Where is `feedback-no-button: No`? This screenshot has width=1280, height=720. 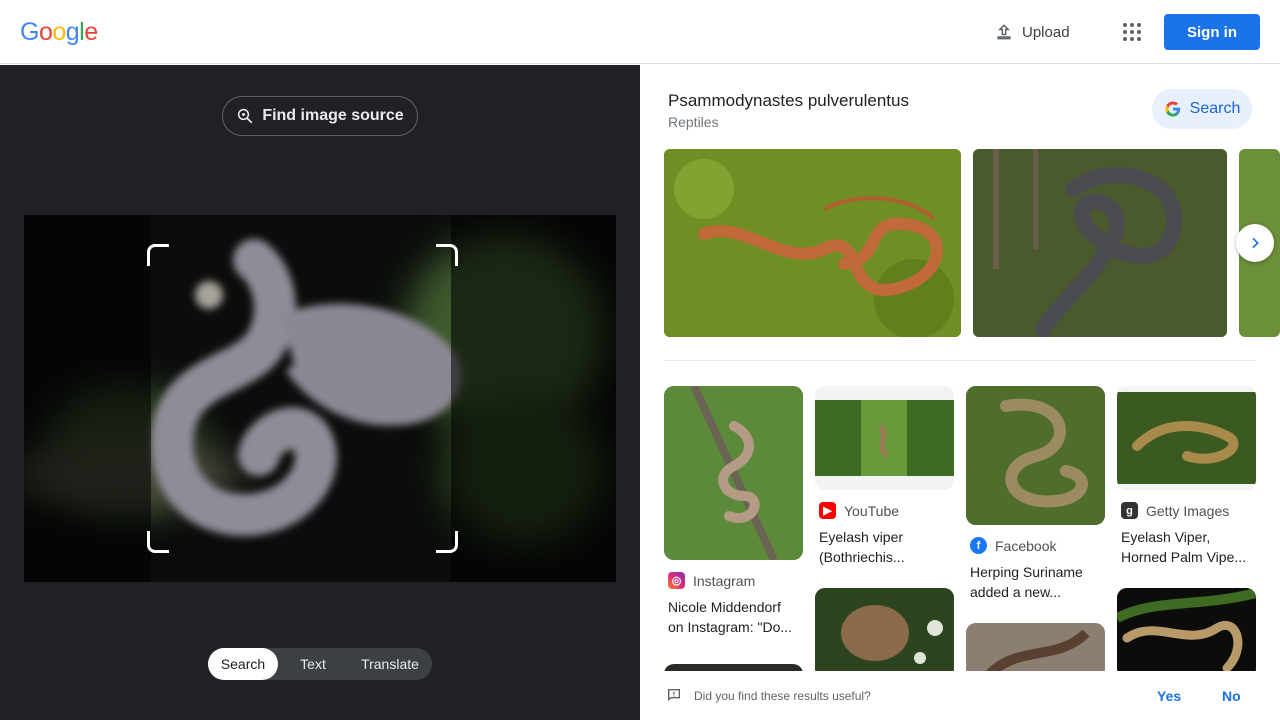
feedback-no-button: No is located at coordinates (1231, 696).